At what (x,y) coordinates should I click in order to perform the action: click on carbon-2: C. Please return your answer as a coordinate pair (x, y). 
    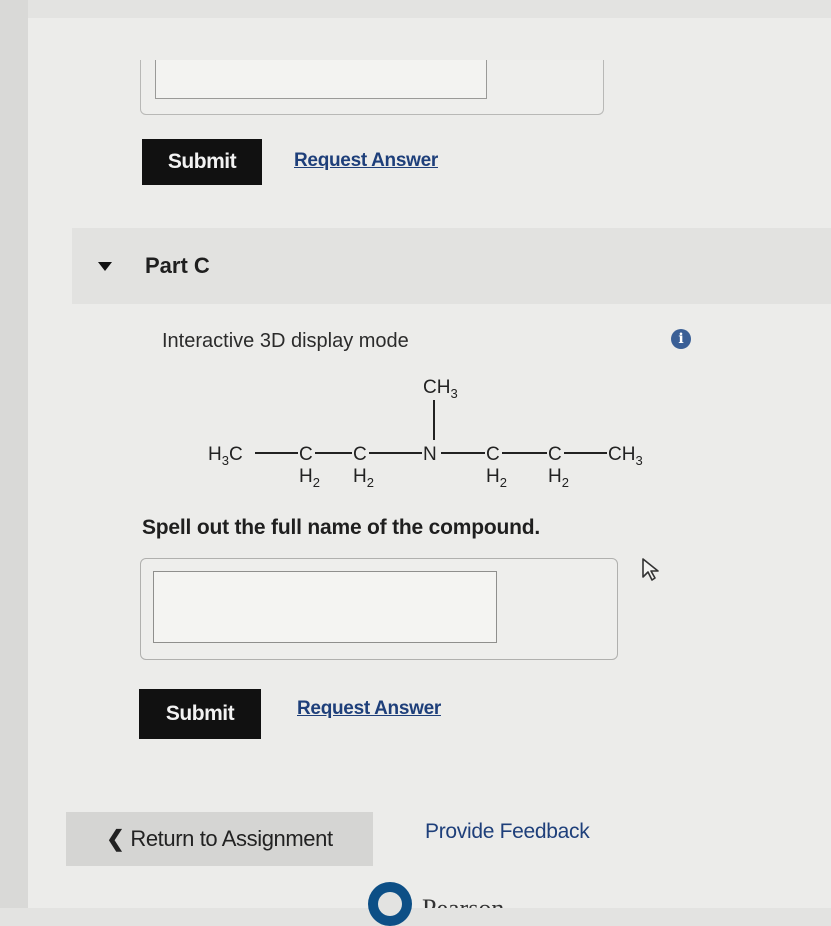
    Looking at the image, I should click on (360, 454).